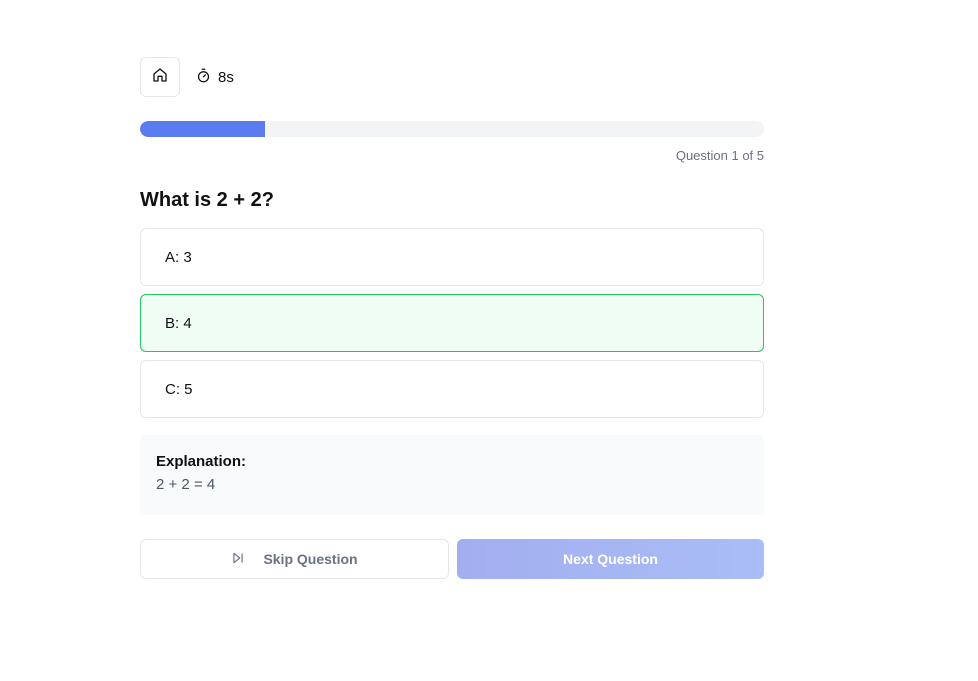  Describe the element at coordinates (178, 323) in the screenshot. I see `option-label: B: 4` at that location.